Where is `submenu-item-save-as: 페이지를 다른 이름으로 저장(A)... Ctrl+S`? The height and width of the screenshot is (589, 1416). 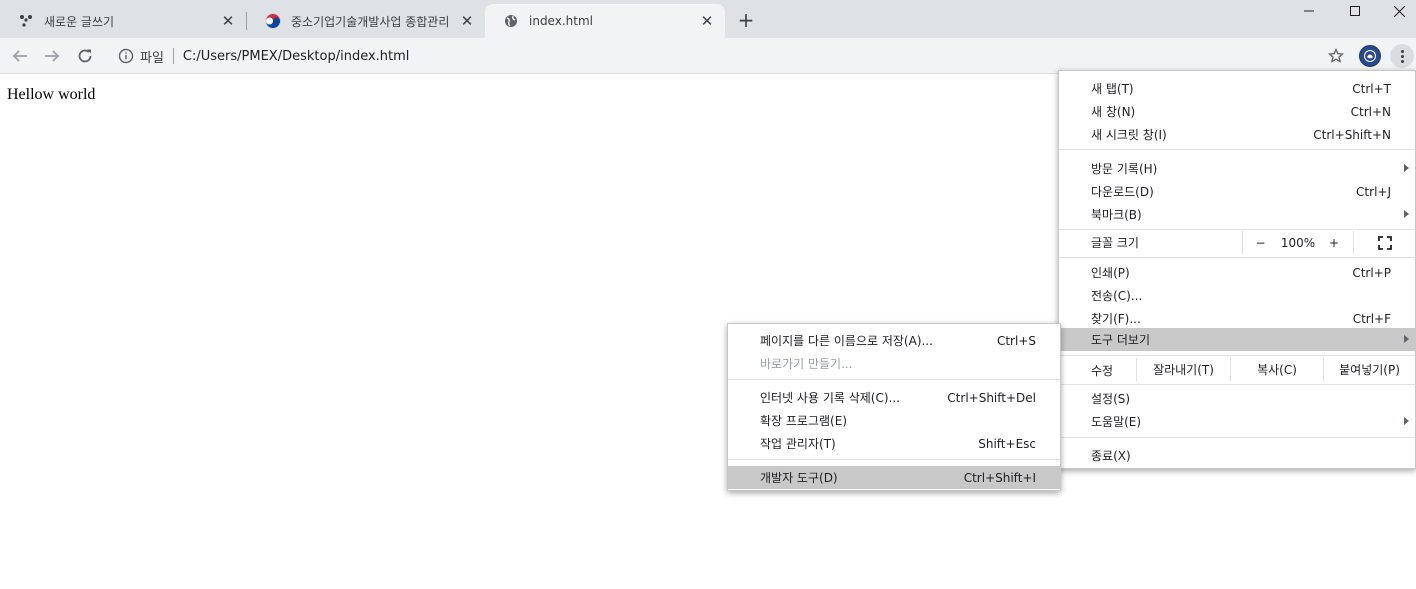
submenu-item-save-as: 페이지를 다른 이름으로 저장(A)... Ctrl+S is located at coordinates (894, 340).